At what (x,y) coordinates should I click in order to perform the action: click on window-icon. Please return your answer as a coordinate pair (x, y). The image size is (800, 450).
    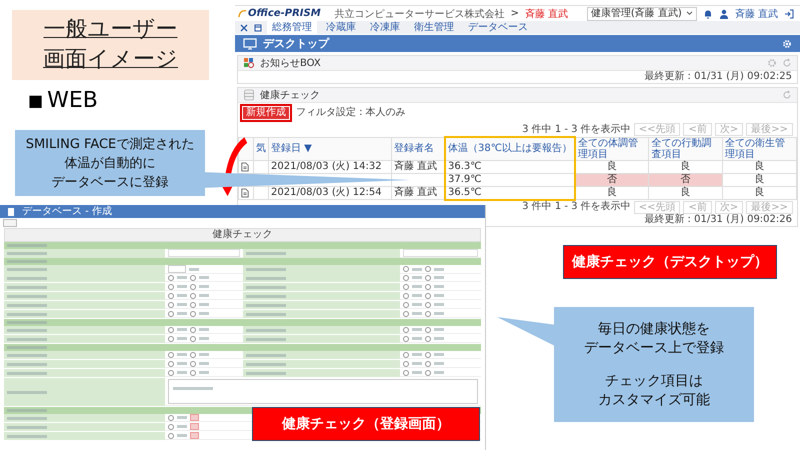
    Looking at the image, I should click on (258, 27).